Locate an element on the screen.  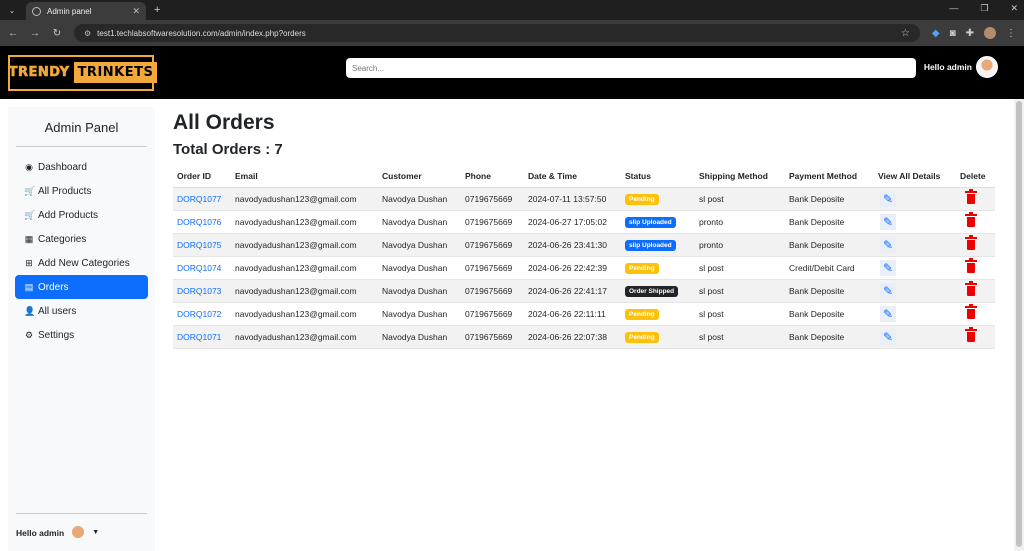
camera-extension-icon: ◙ is located at coordinates (953, 33).